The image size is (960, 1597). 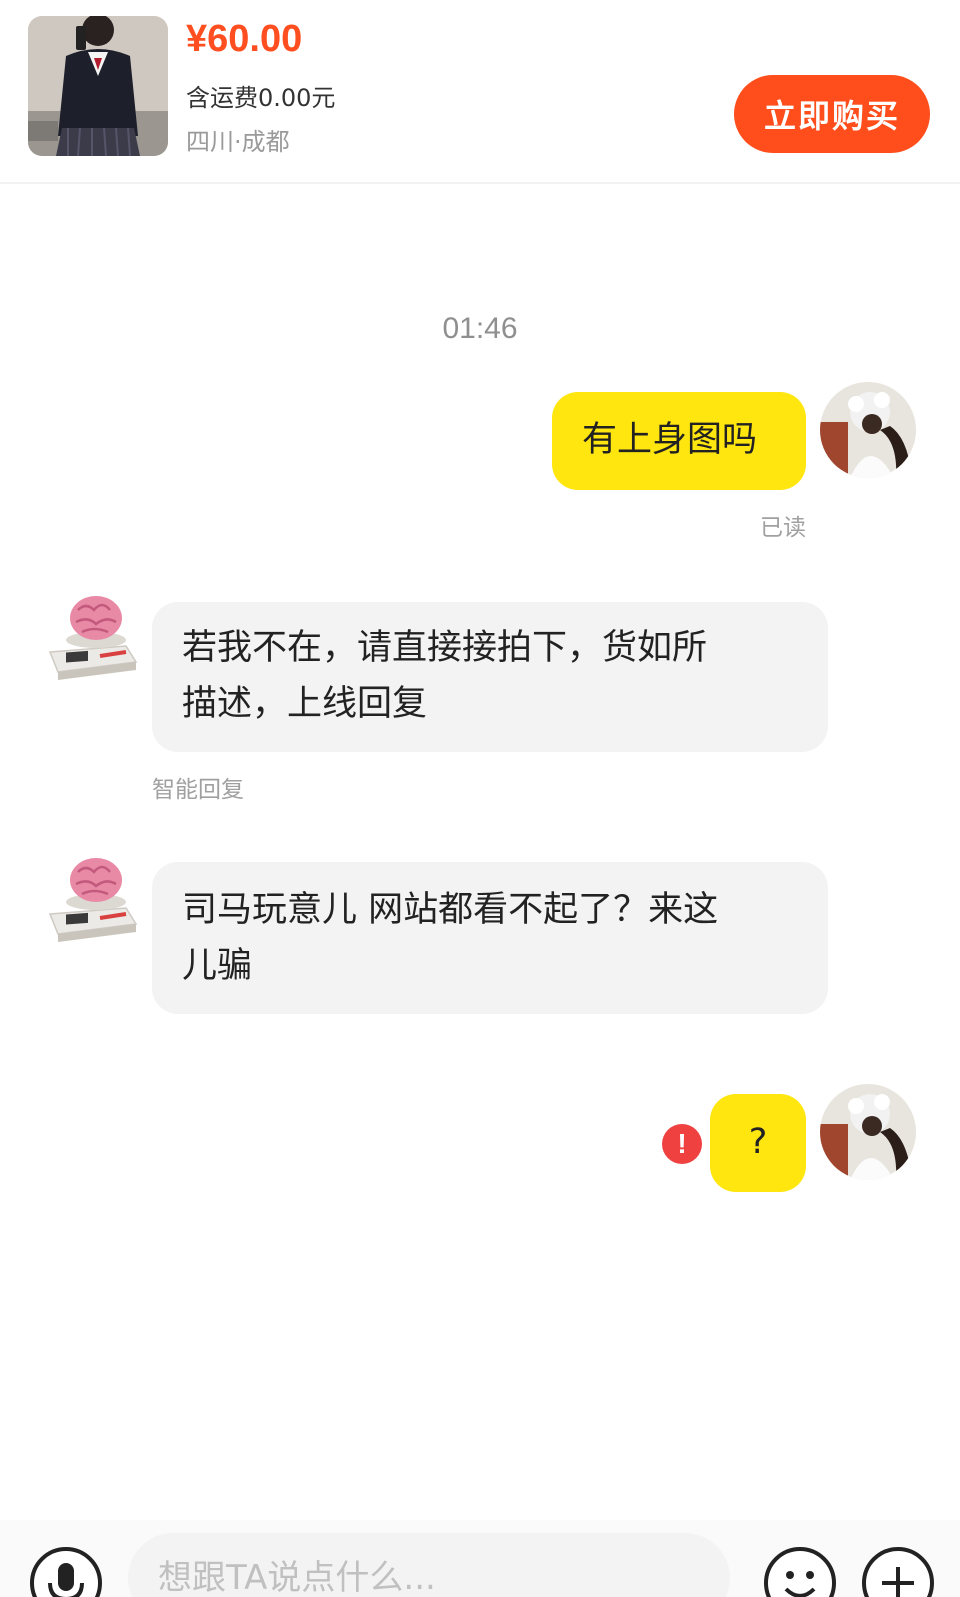 I want to click on voice-input-button, so click(x=66, y=1572).